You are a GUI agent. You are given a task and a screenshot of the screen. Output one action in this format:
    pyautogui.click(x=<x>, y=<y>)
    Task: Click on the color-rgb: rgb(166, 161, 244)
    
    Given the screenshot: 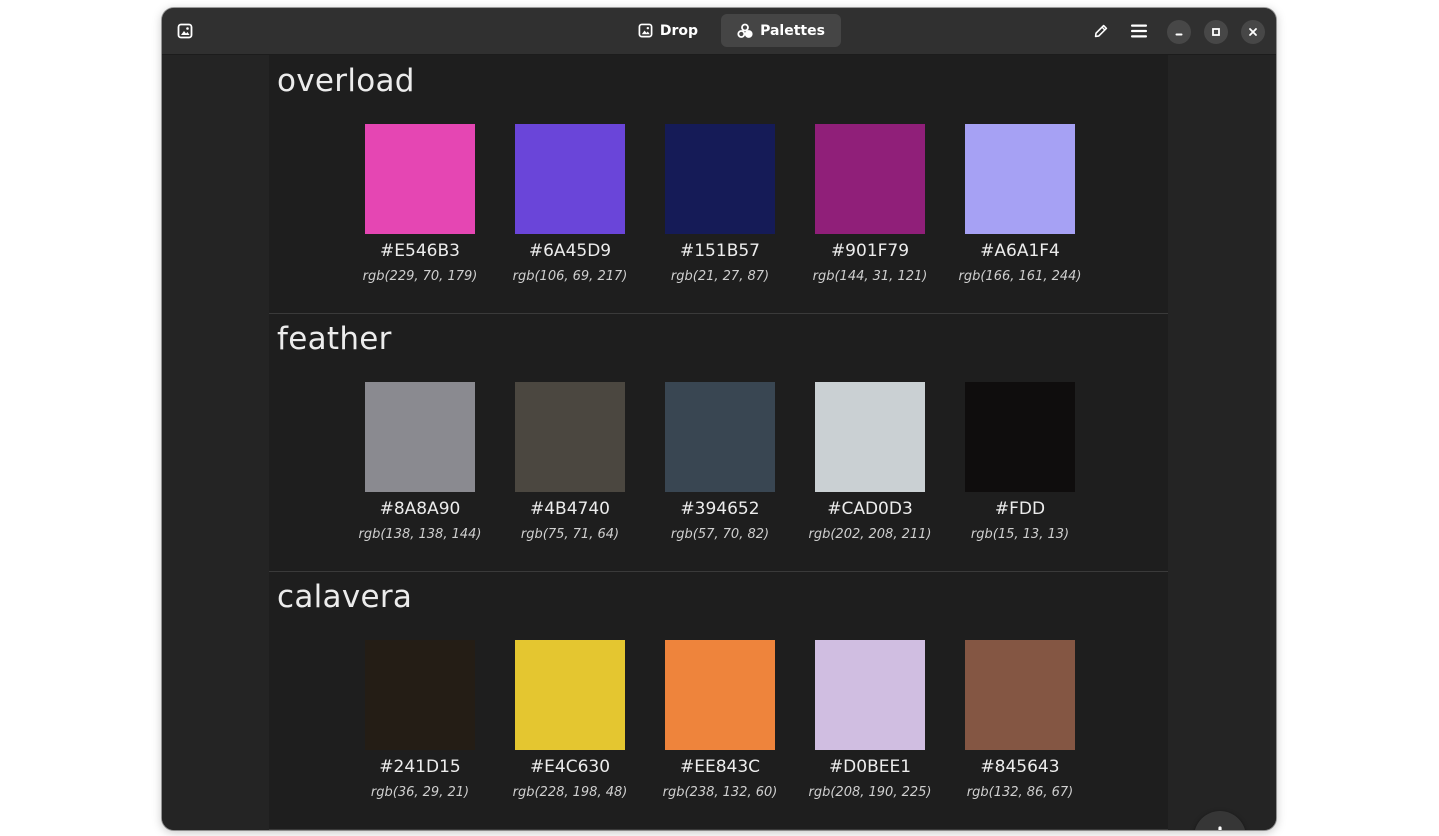 What is the action you would take?
    pyautogui.click(x=1020, y=276)
    